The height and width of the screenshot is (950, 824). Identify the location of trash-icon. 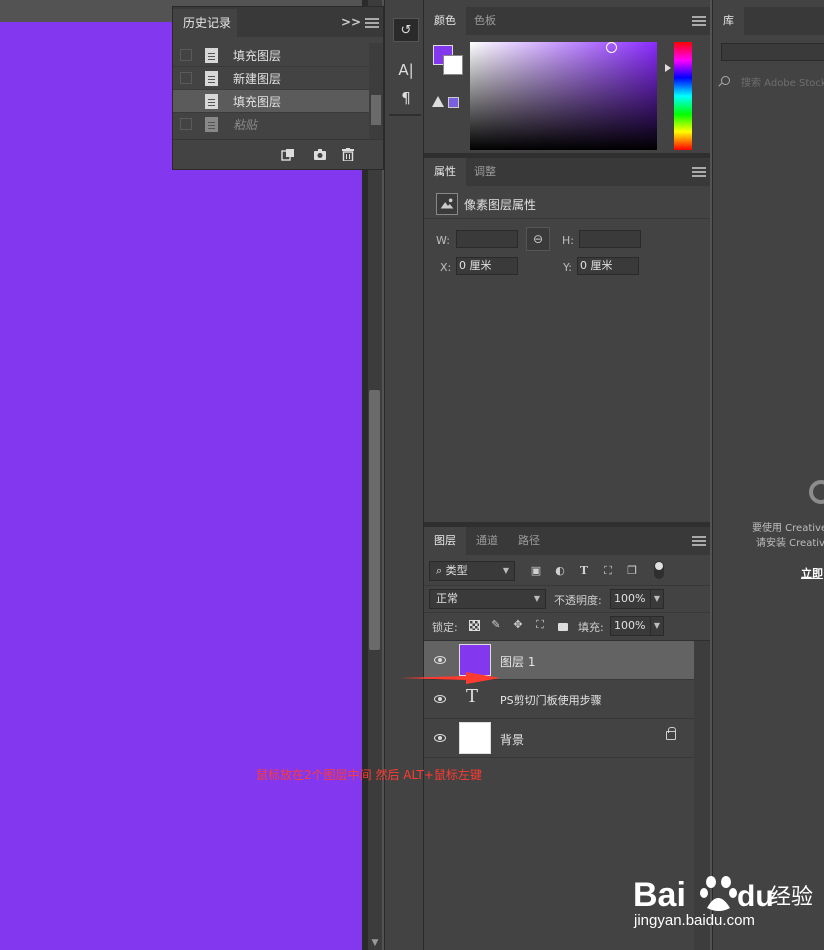
(348, 154).